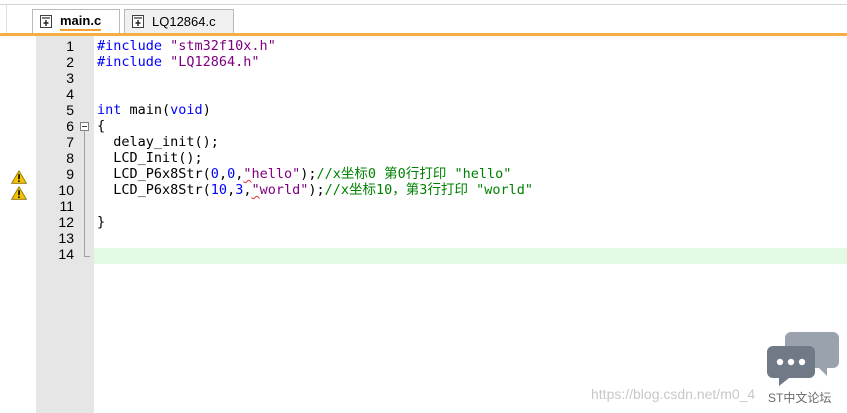  I want to click on line-number: 4, so click(70, 94).